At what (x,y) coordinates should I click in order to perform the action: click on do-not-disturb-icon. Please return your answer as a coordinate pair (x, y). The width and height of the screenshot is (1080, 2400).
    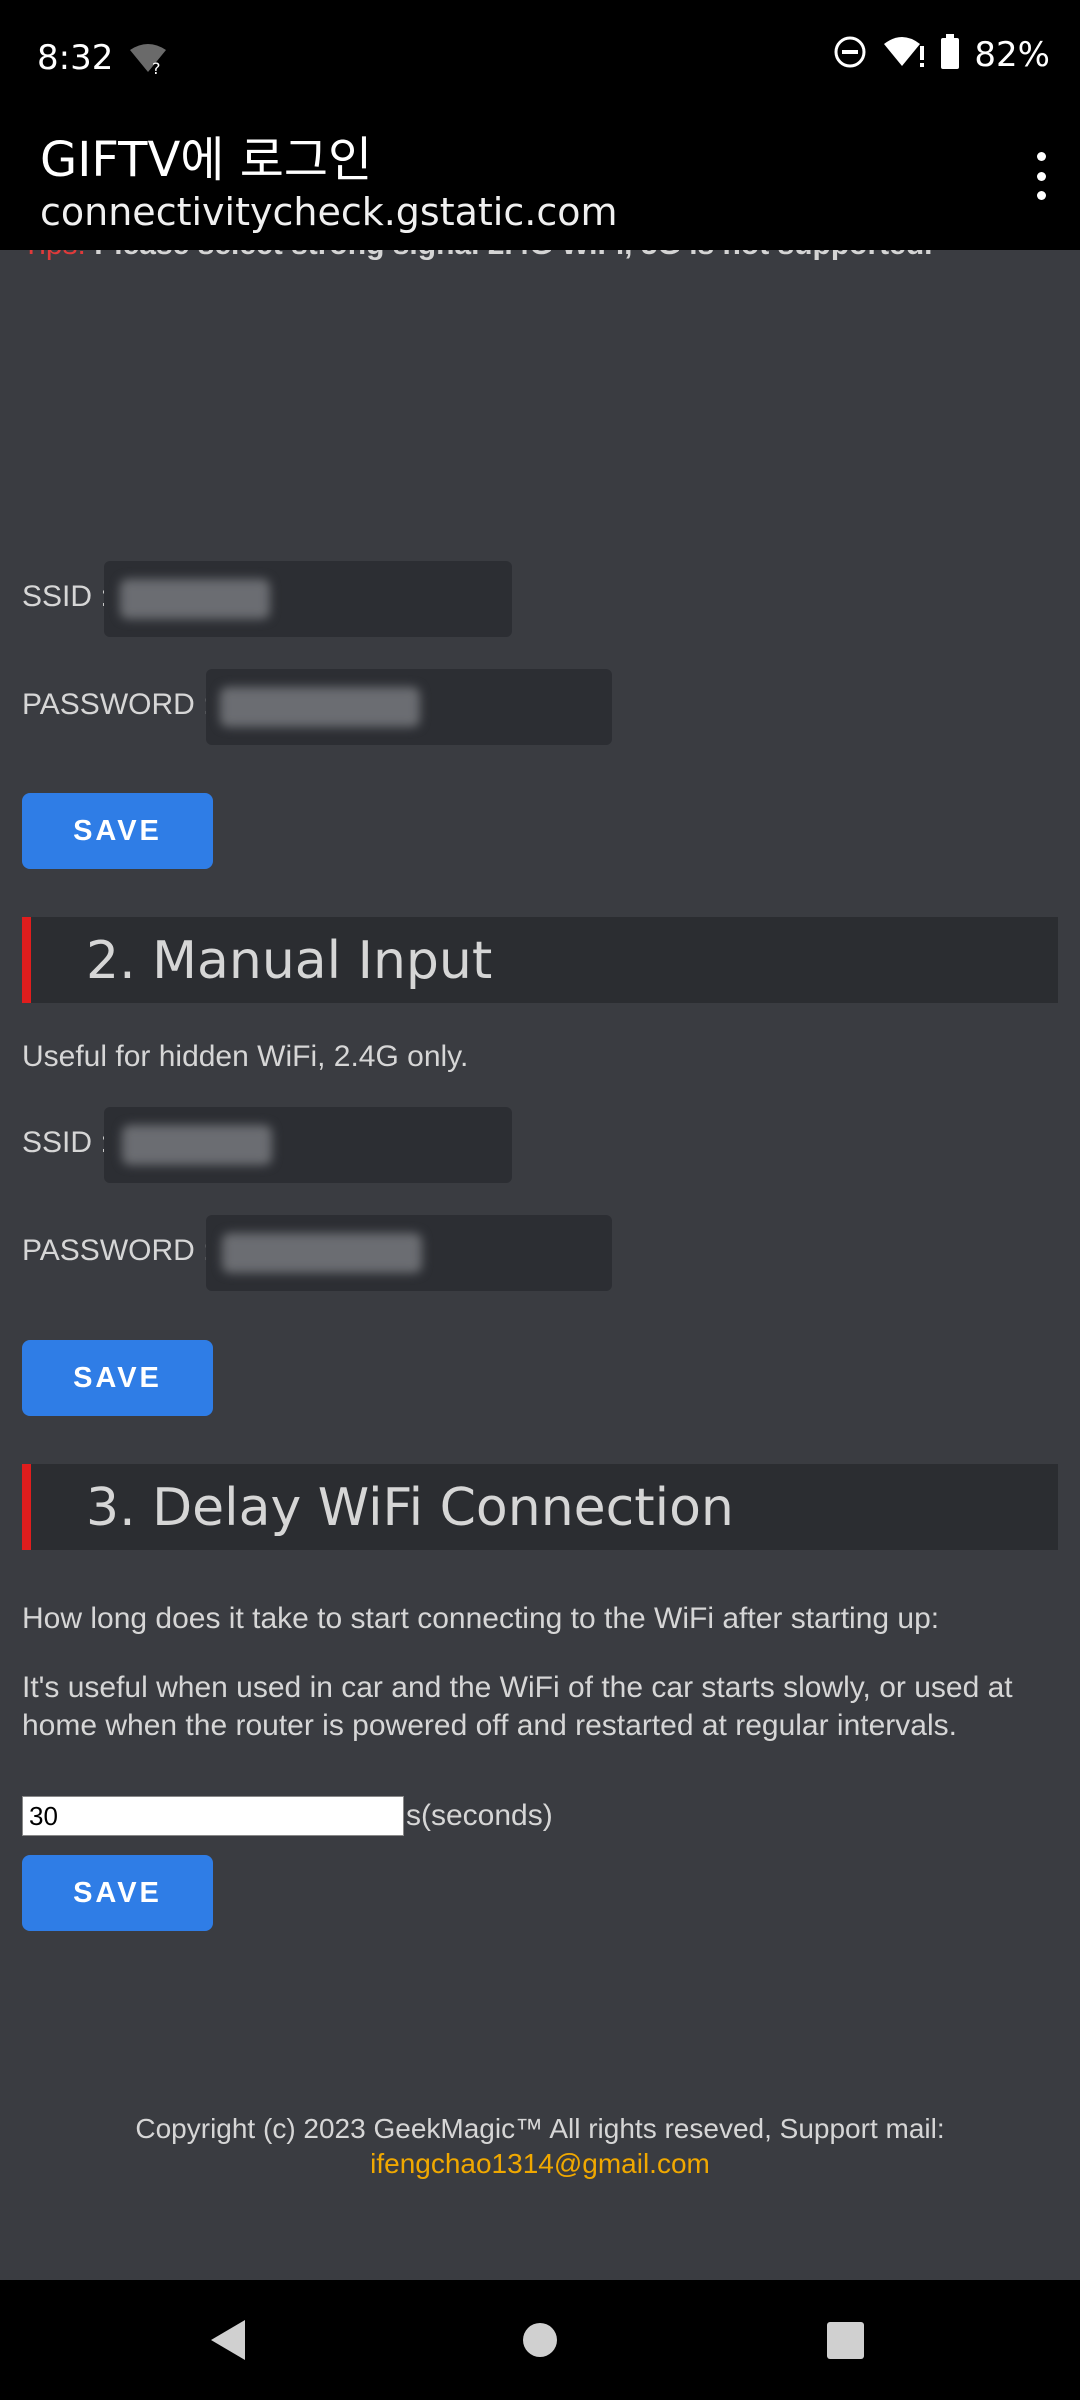
    Looking at the image, I should click on (850, 54).